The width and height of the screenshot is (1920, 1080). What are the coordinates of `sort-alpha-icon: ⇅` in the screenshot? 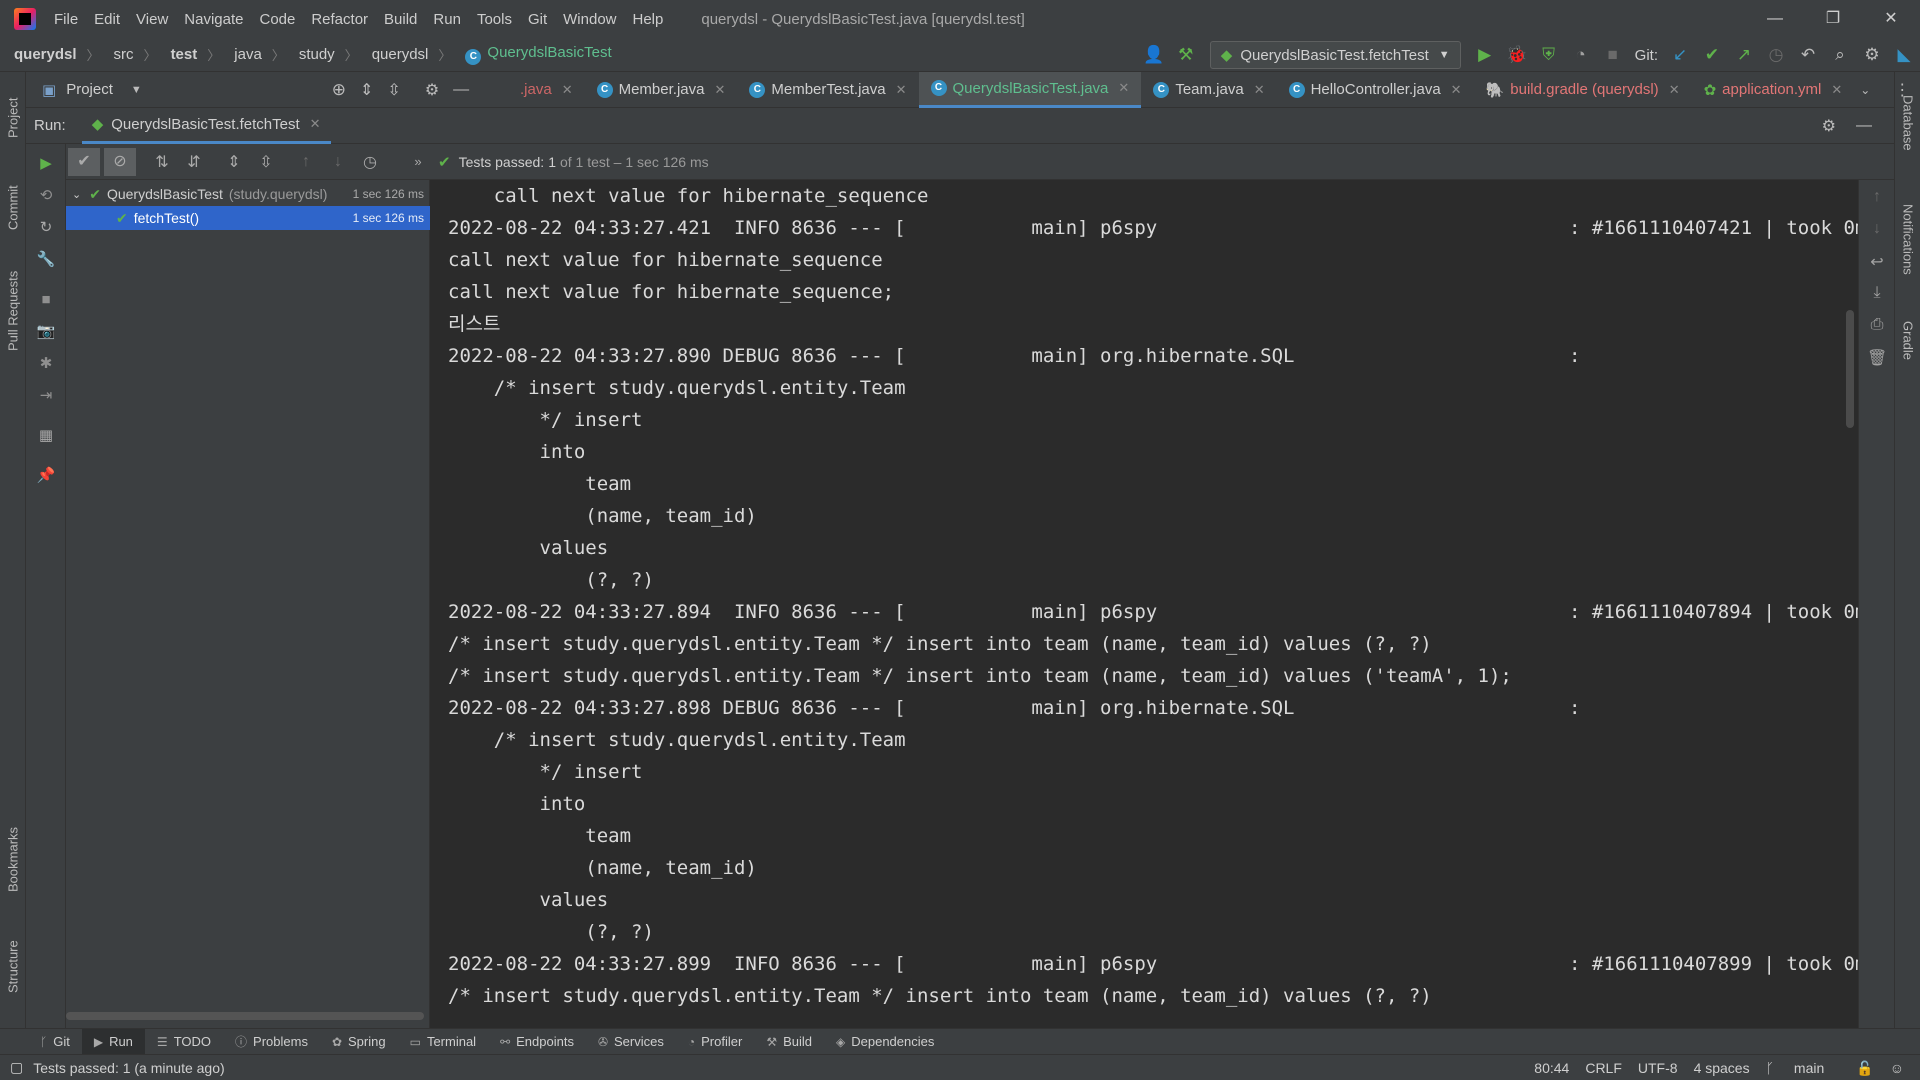 It's located at (162, 162).